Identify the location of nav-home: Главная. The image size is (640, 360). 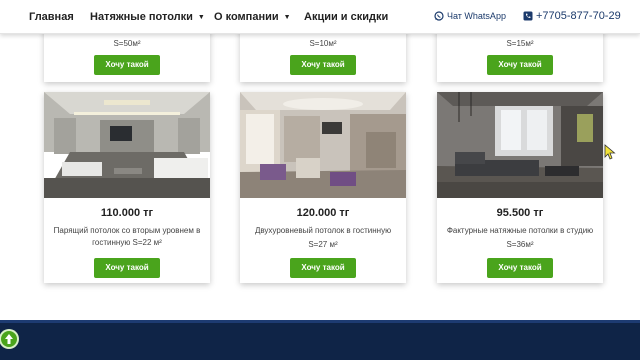
(51, 17).